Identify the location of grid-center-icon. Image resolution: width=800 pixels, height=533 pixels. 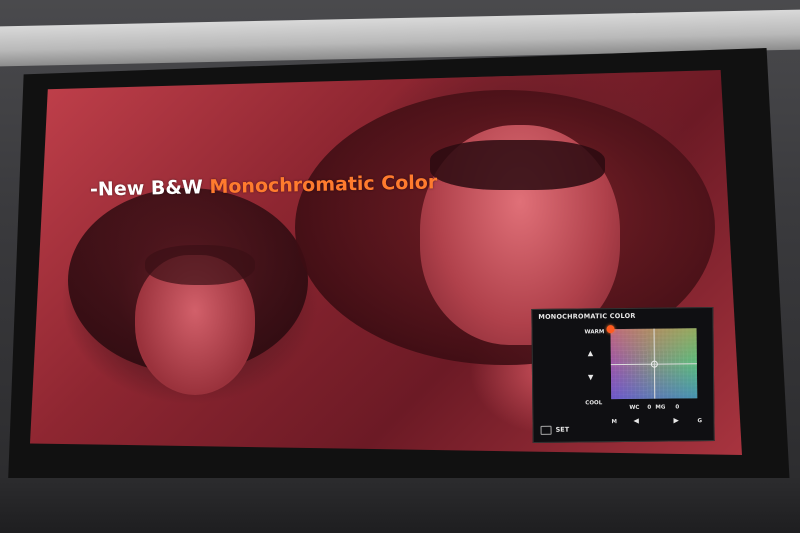
(654, 364).